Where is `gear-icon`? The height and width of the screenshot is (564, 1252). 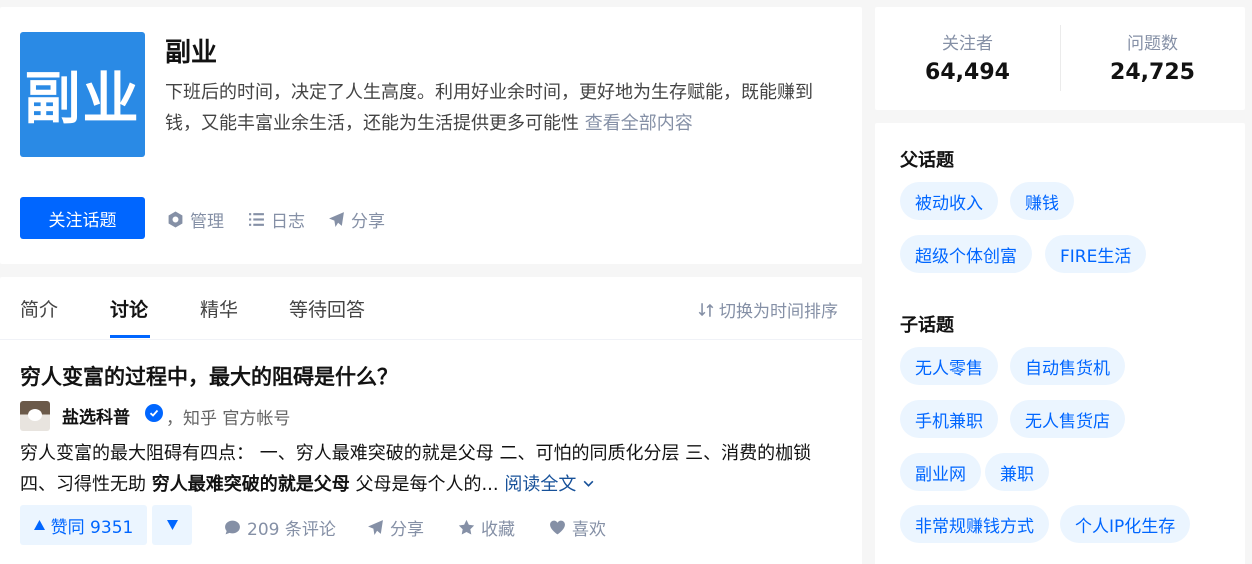
gear-icon is located at coordinates (175, 219).